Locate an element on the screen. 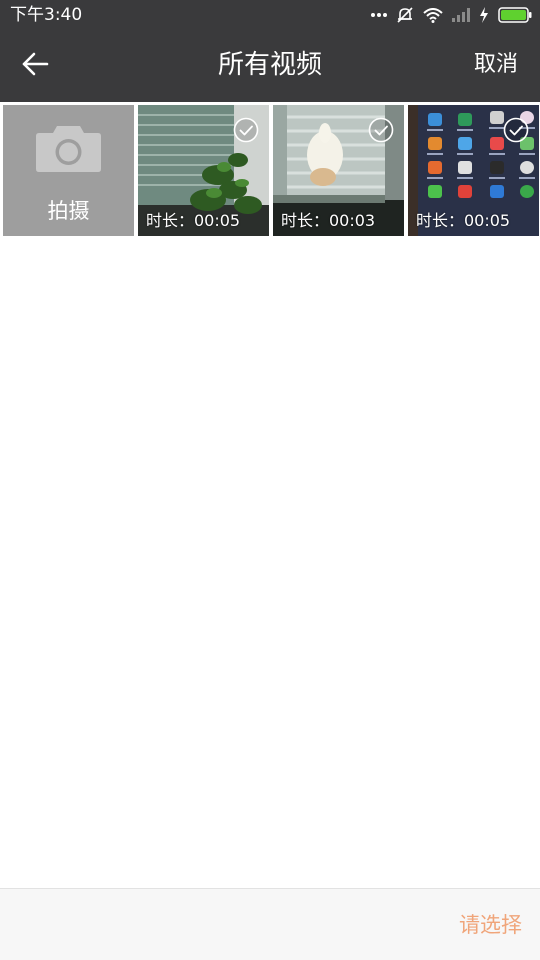 The height and width of the screenshot is (960, 540). bottom-bar: 请选择 is located at coordinates (270, 924).